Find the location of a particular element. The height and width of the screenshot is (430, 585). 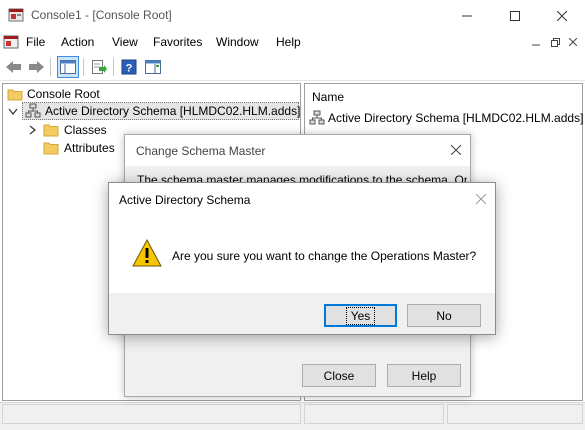

menu-view: View is located at coordinates (125, 42).